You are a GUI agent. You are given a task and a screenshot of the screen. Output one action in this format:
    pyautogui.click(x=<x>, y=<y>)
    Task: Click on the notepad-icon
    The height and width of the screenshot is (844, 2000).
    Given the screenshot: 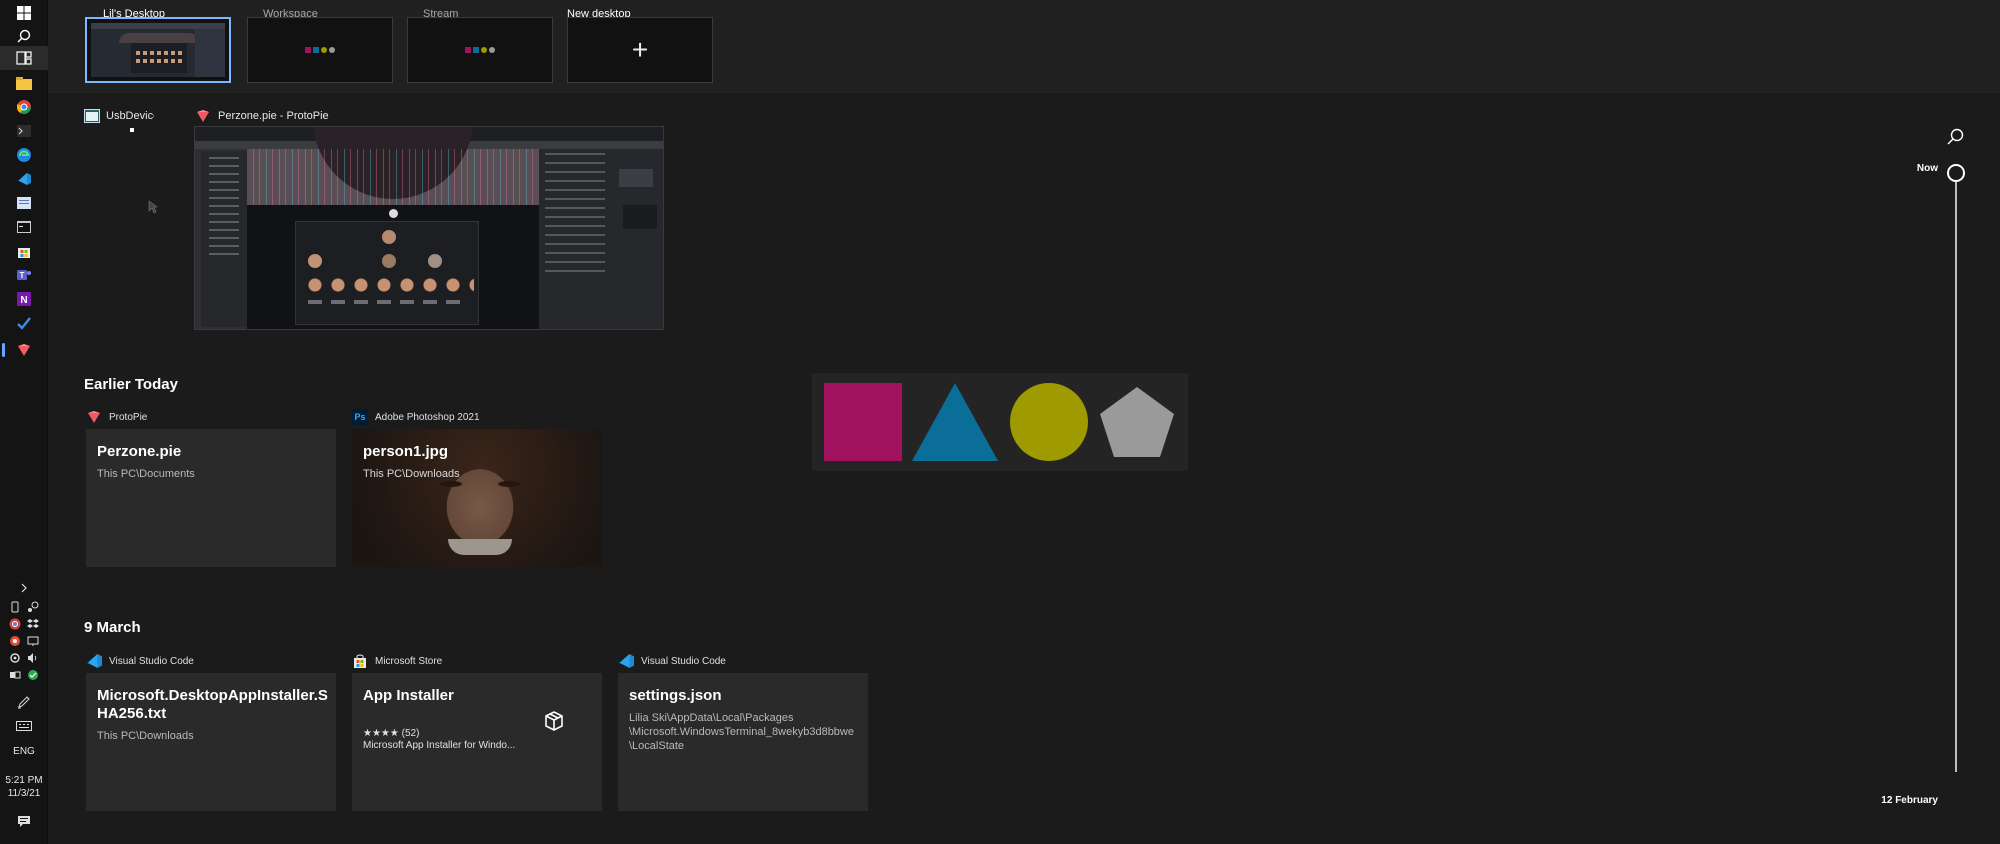 What is the action you would take?
    pyautogui.click(x=24, y=203)
    